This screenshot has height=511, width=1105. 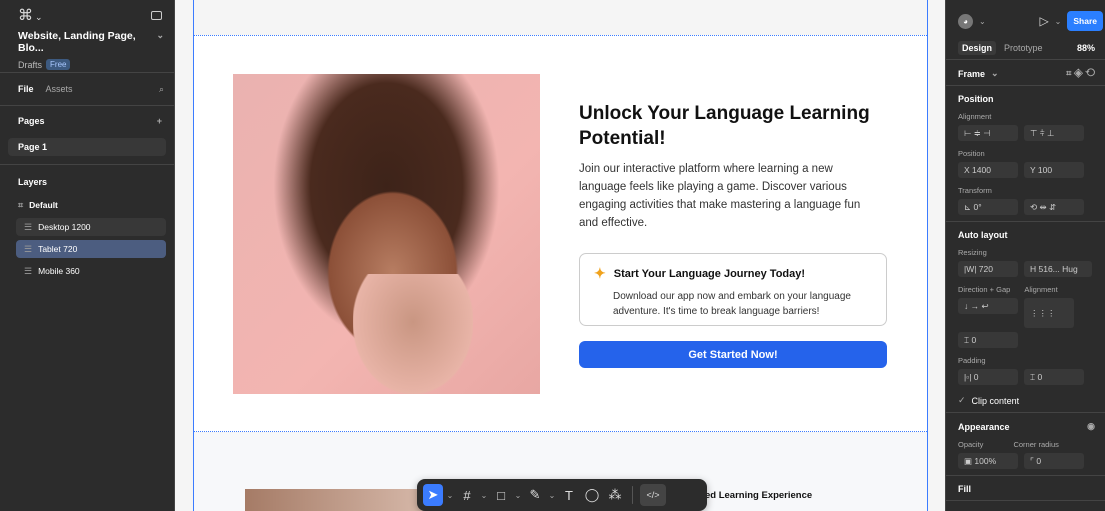 I want to click on get-started-button: Get Started Now!, so click(x=733, y=354).